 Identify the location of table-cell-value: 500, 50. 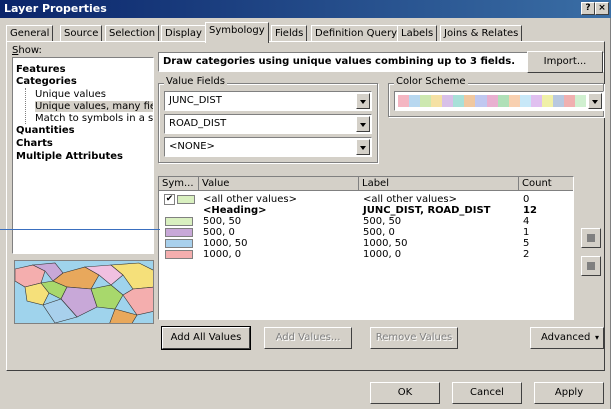
(222, 221).